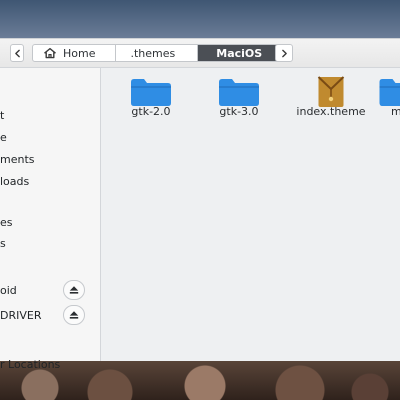 Image resolution: width=400 pixels, height=400 pixels. Describe the element at coordinates (50, 315) in the screenshot. I see `sidebar-item-driver: DRIVER` at that location.